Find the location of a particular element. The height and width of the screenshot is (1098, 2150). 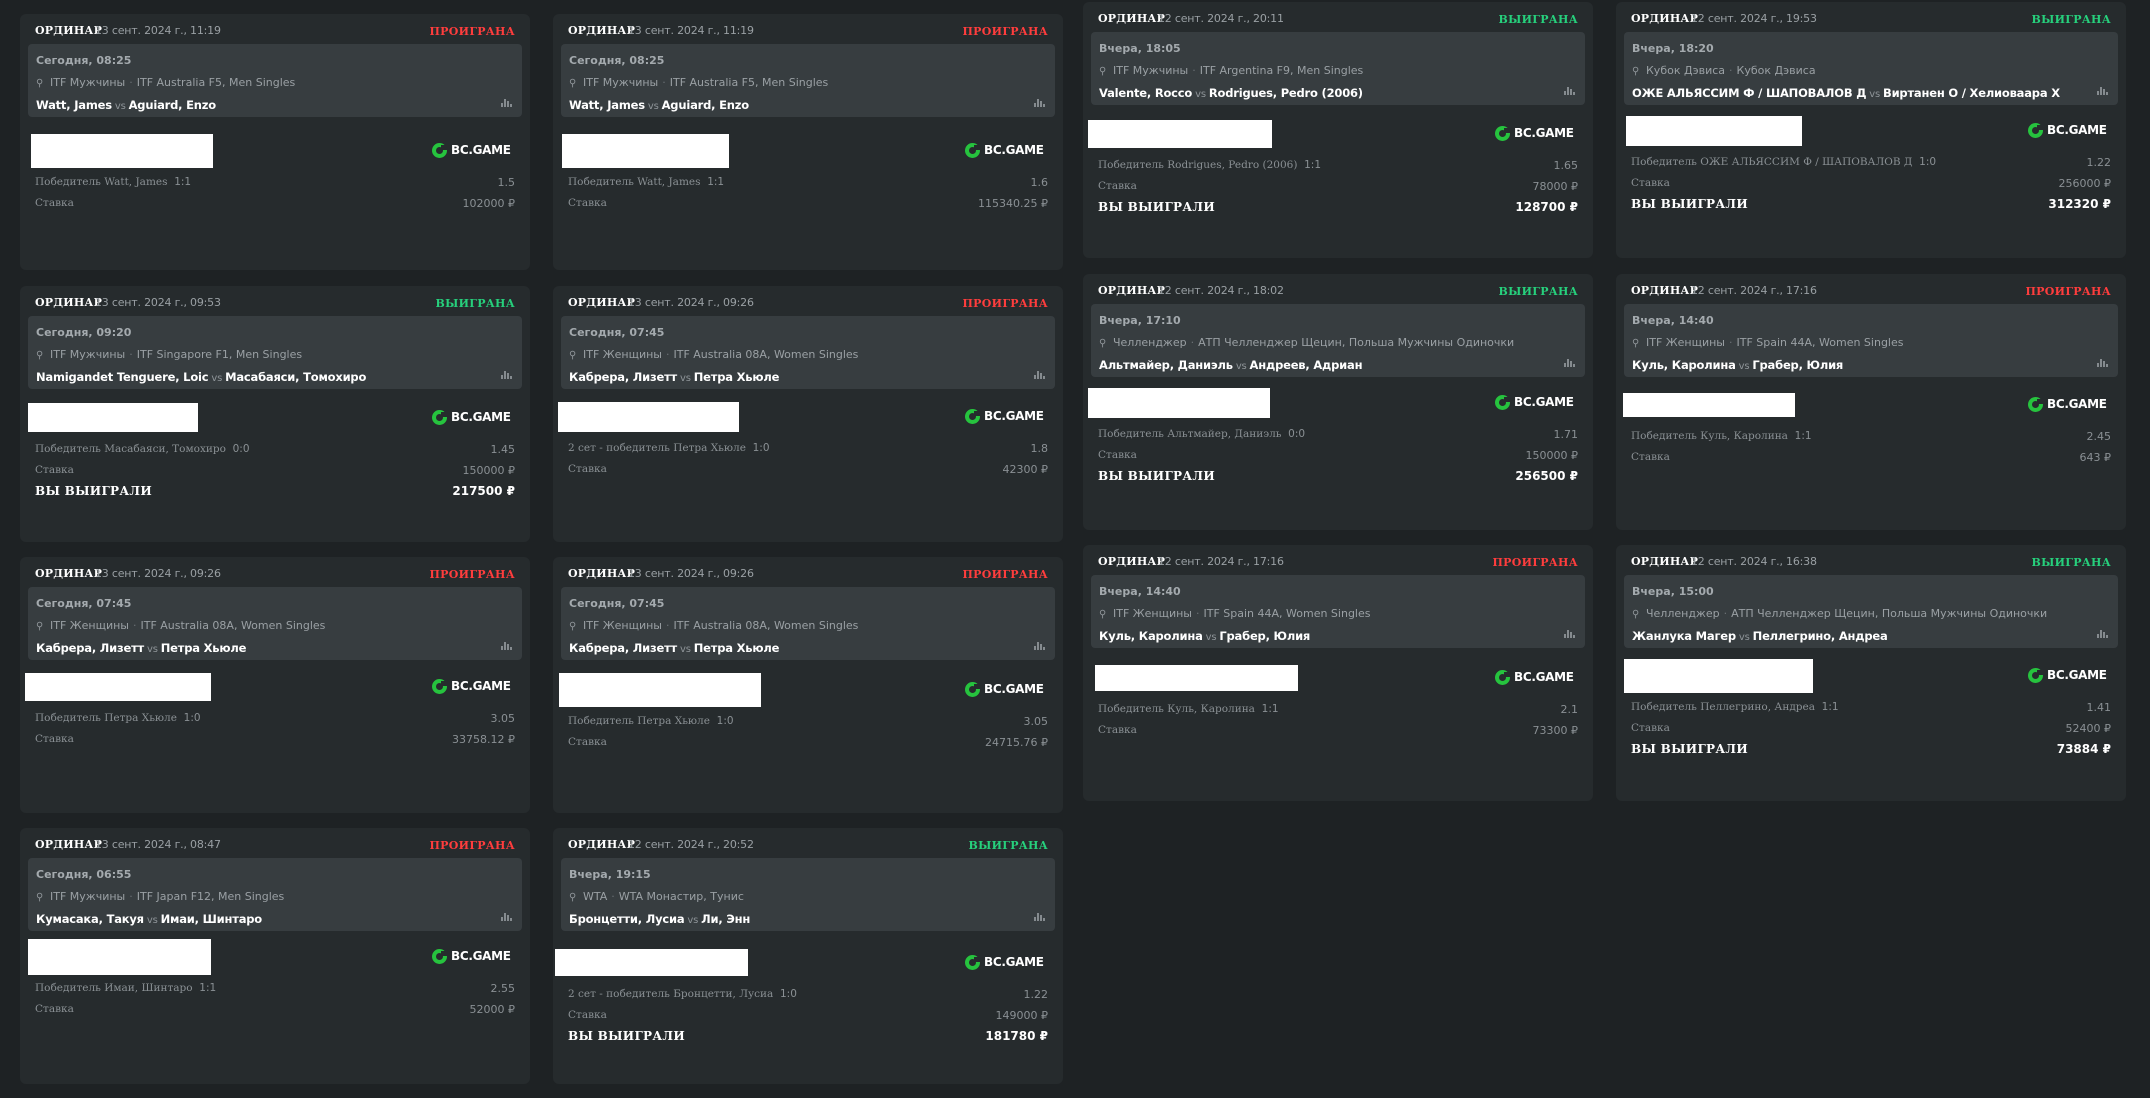

stake-row: Ставка 256000 ₽ is located at coordinates (1871, 185).